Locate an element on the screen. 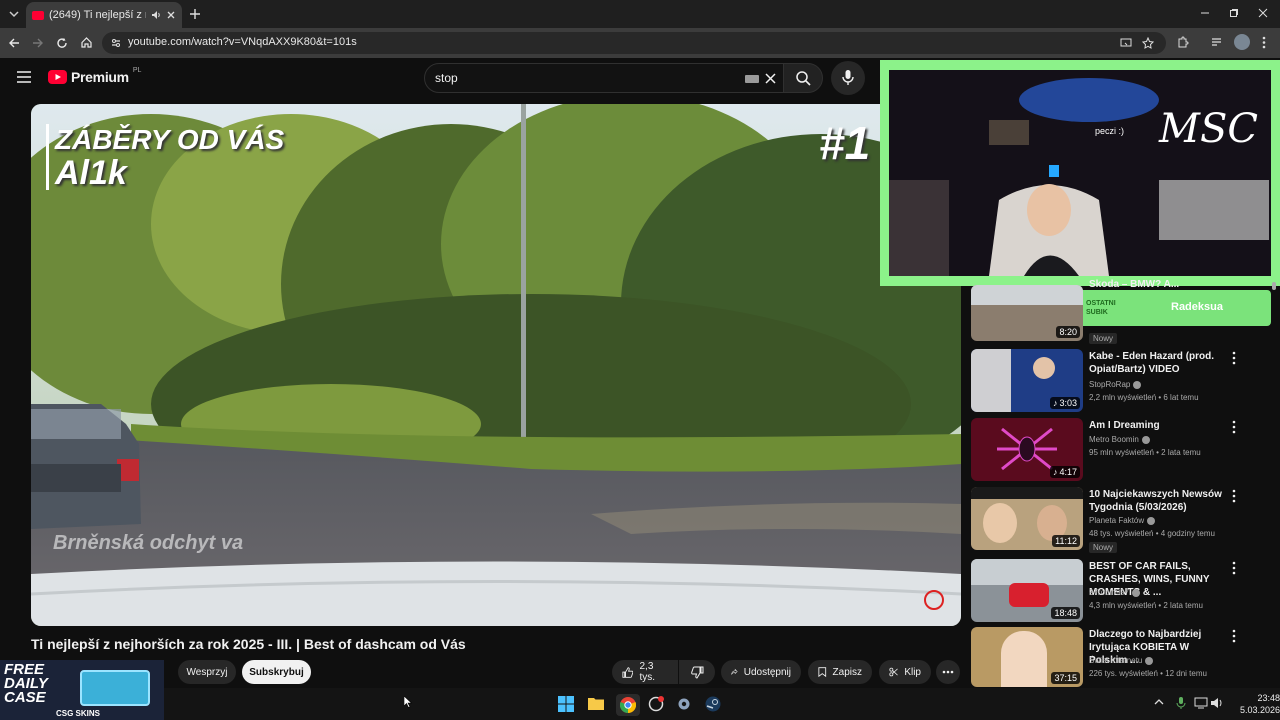 The width and height of the screenshot is (1280, 720). media-control-icon is located at coordinates (1216, 42).